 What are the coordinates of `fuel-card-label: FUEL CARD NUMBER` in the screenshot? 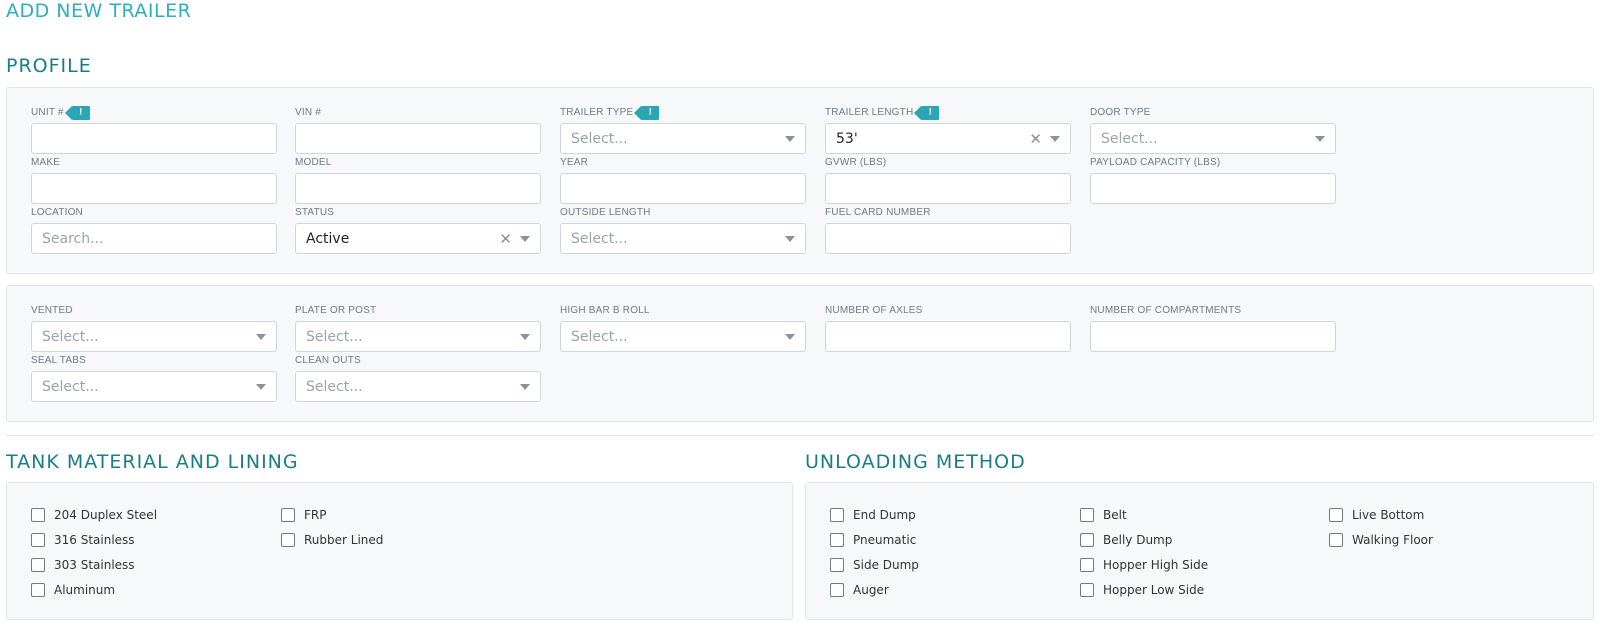 It's located at (878, 212).